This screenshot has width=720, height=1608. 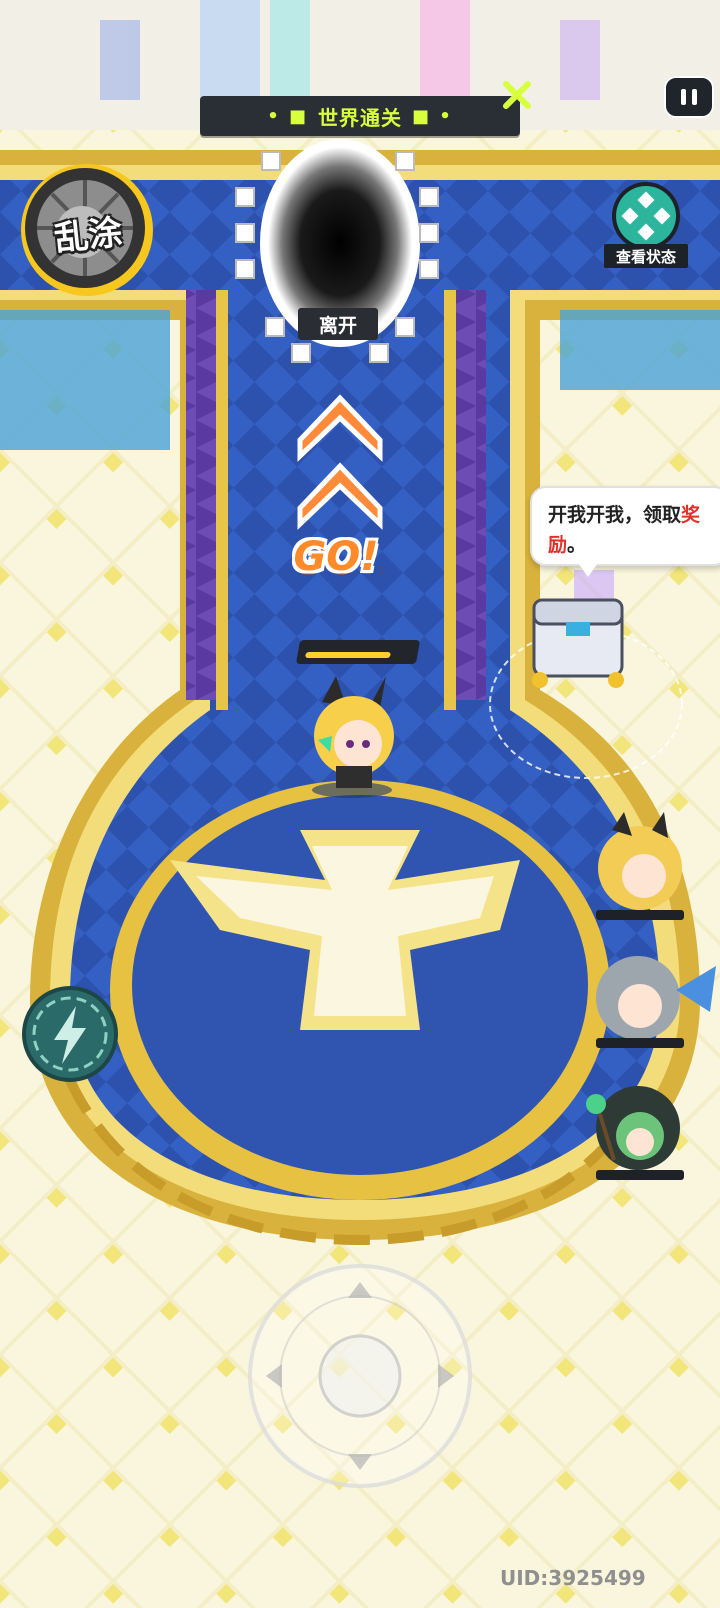 What do you see at coordinates (573, 1578) in the screenshot?
I see `user-id-label: UID:3925499` at bounding box center [573, 1578].